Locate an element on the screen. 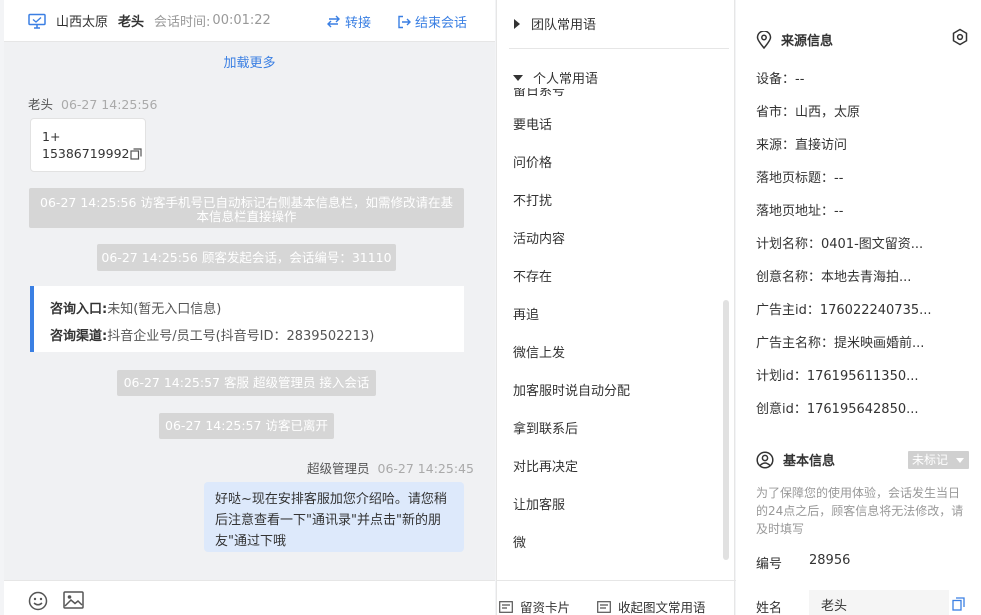  message-line: 1+ is located at coordinates (51, 136).